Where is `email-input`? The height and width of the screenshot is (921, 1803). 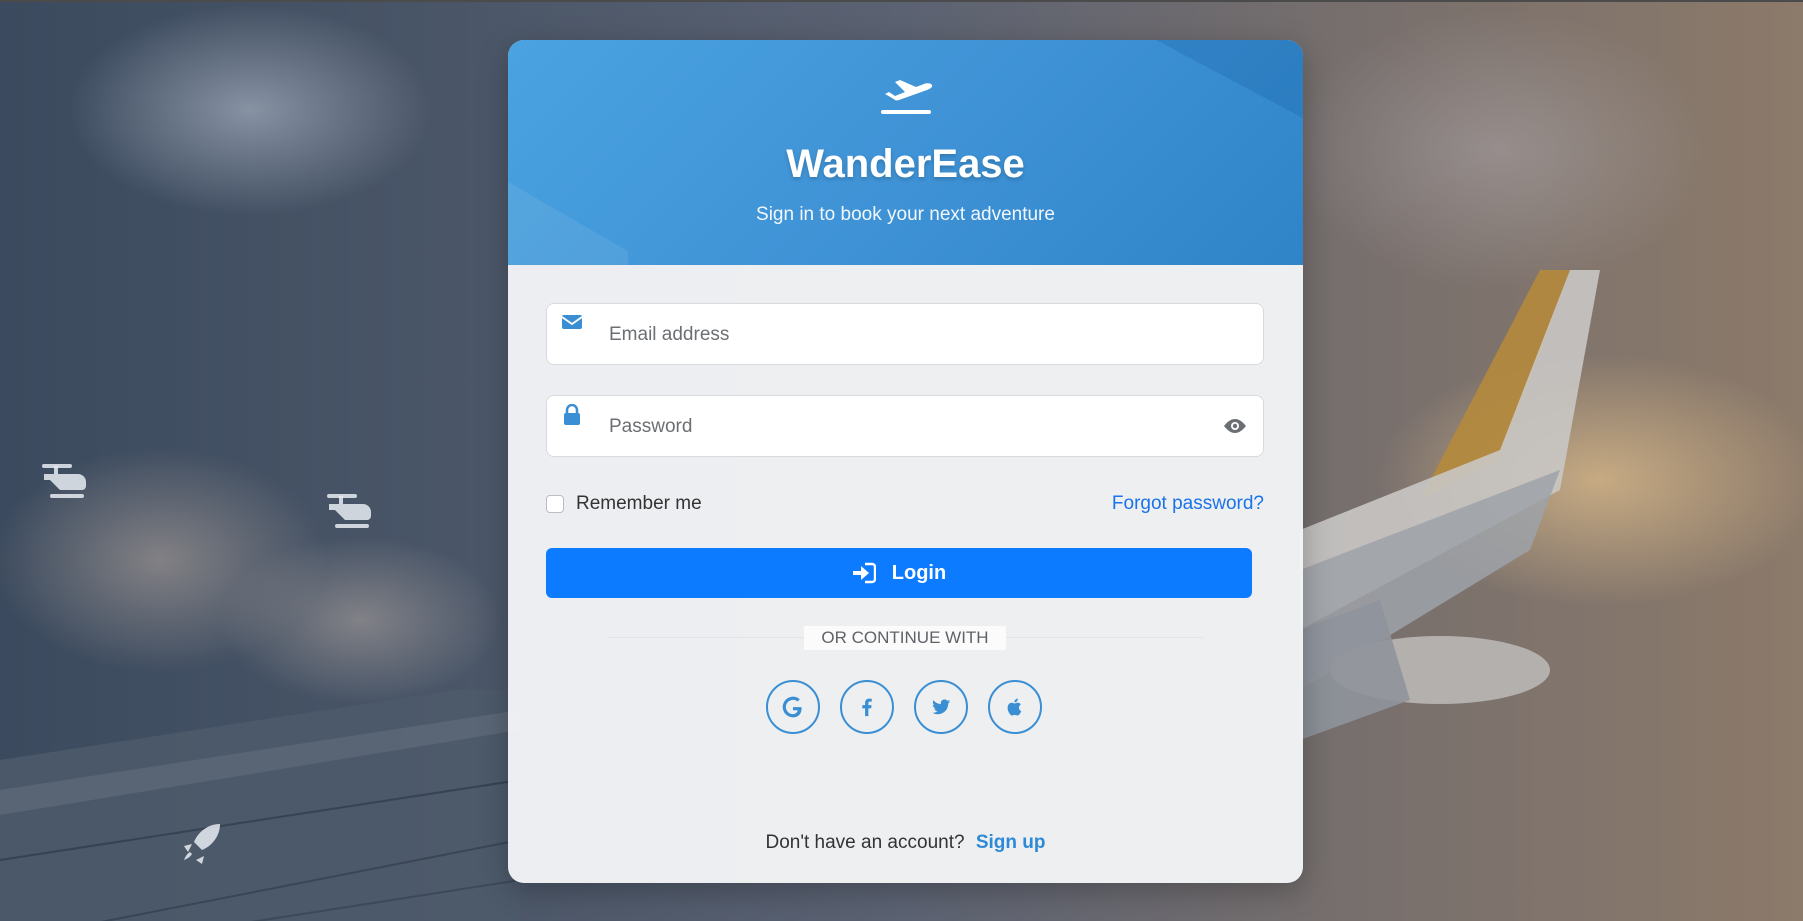 email-input is located at coordinates (909, 335).